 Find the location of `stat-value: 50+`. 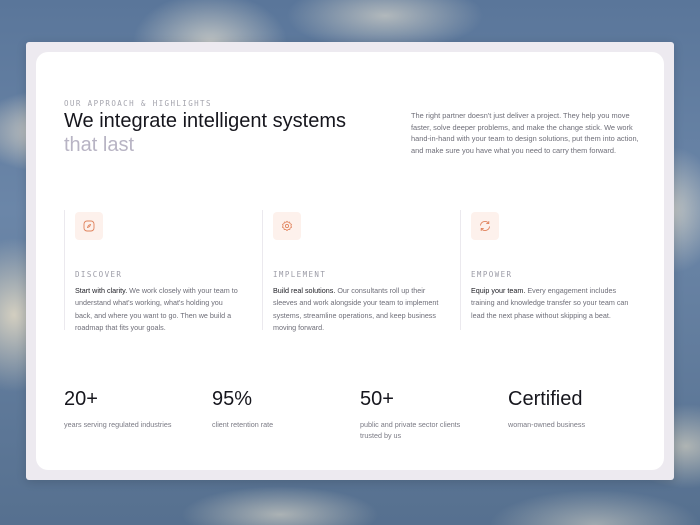

stat-value: 50+ is located at coordinates (377, 399).